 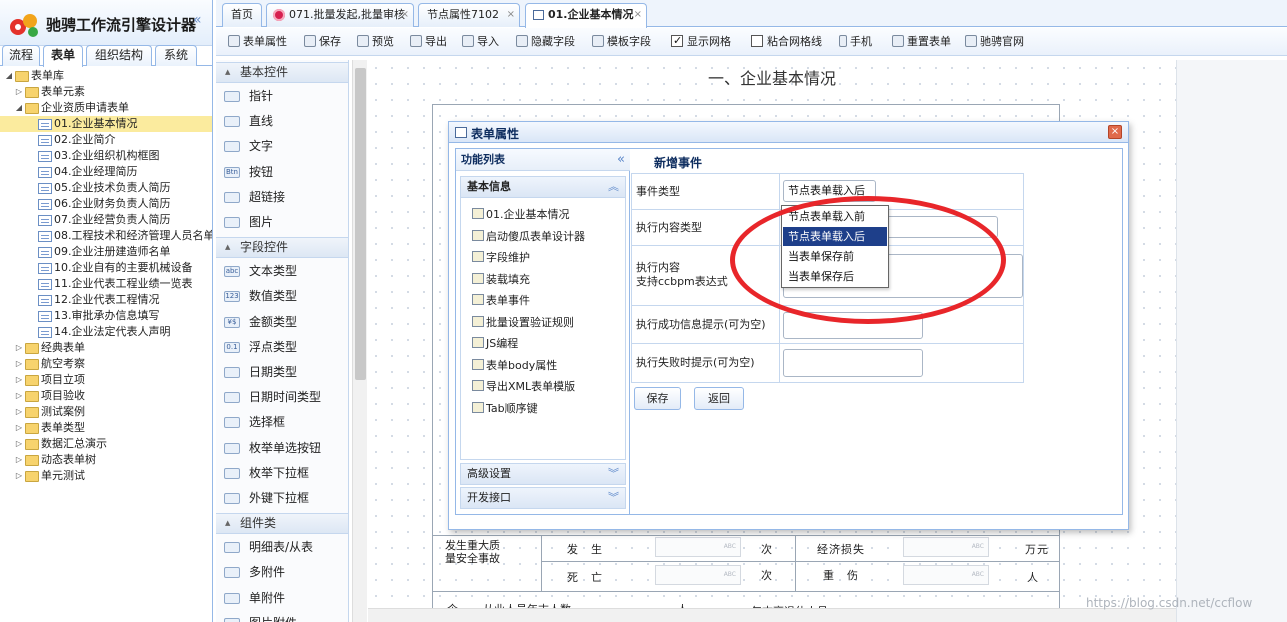 What do you see at coordinates (282, 473) in the screenshot?
I see `palette-item: 枚举下拉框` at bounding box center [282, 473].